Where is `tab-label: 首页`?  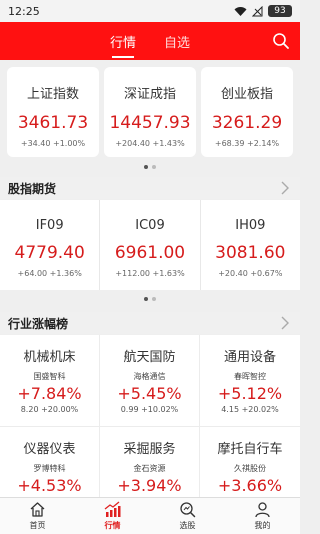 tab-label: 首页 is located at coordinates (37, 525).